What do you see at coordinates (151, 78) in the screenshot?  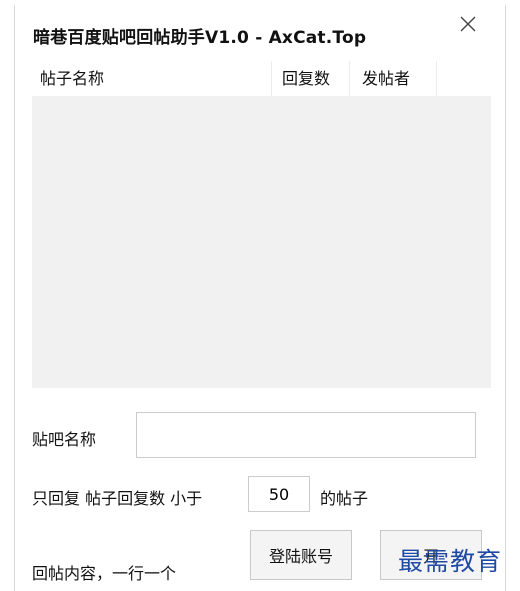 I see `column-header-post-title: 帖子名称` at bounding box center [151, 78].